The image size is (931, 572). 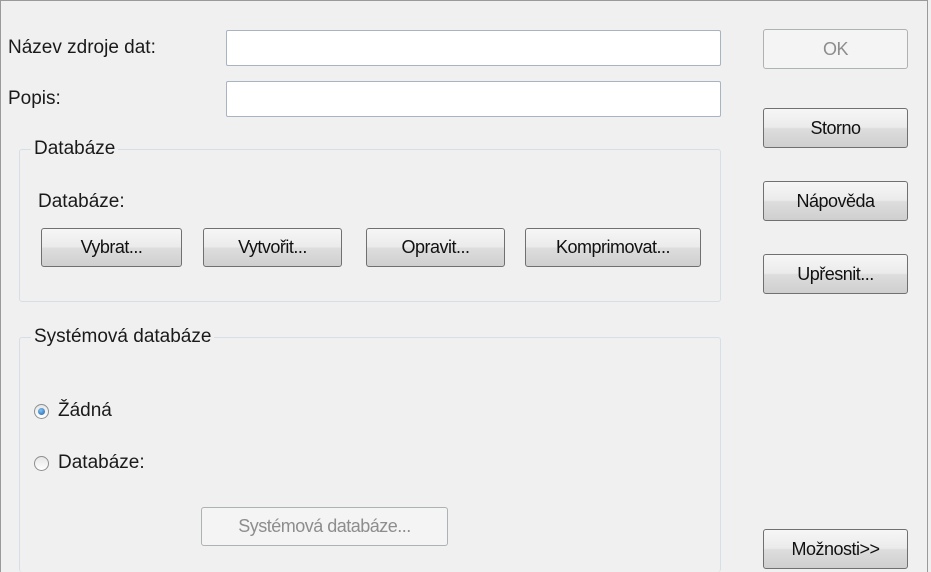 I want to click on database-group-title: Databáze, so click(x=75, y=149).